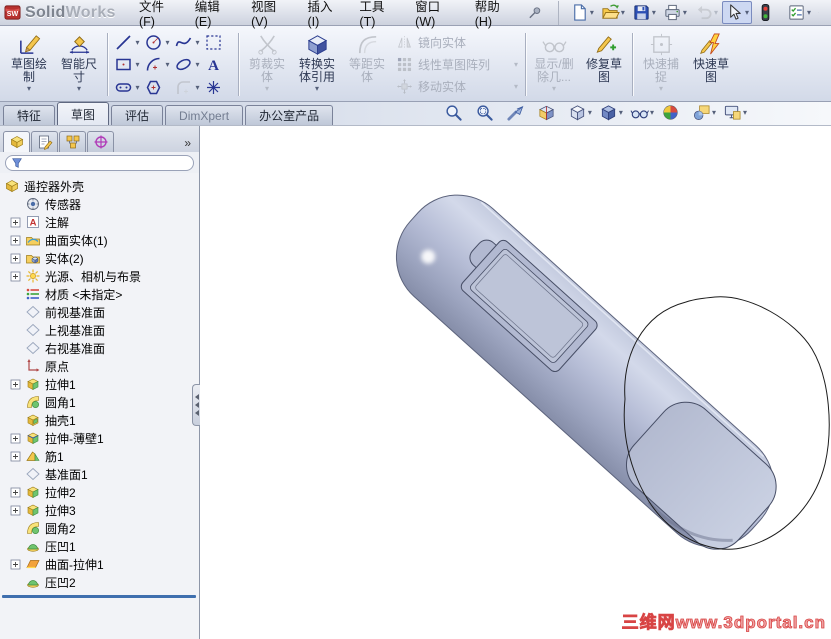 This screenshot has width=831, height=639. I want to click on tree-item: 圆角1, so click(99, 402).